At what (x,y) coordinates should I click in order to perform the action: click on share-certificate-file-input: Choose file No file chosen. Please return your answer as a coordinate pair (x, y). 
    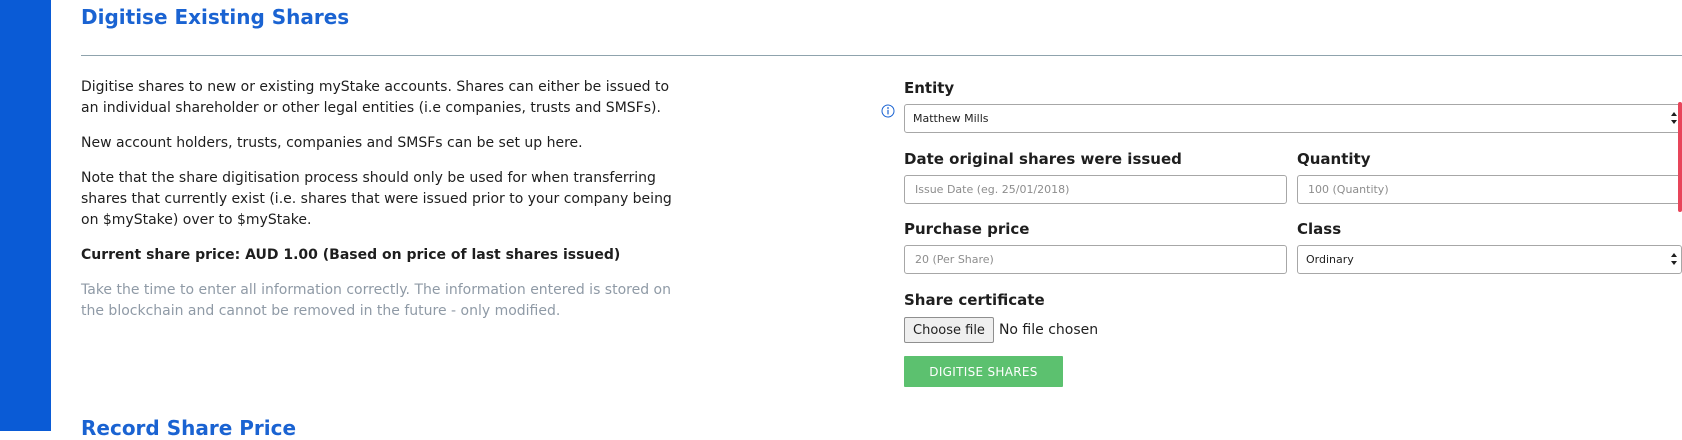
    Looking at the image, I should click on (1001, 330).